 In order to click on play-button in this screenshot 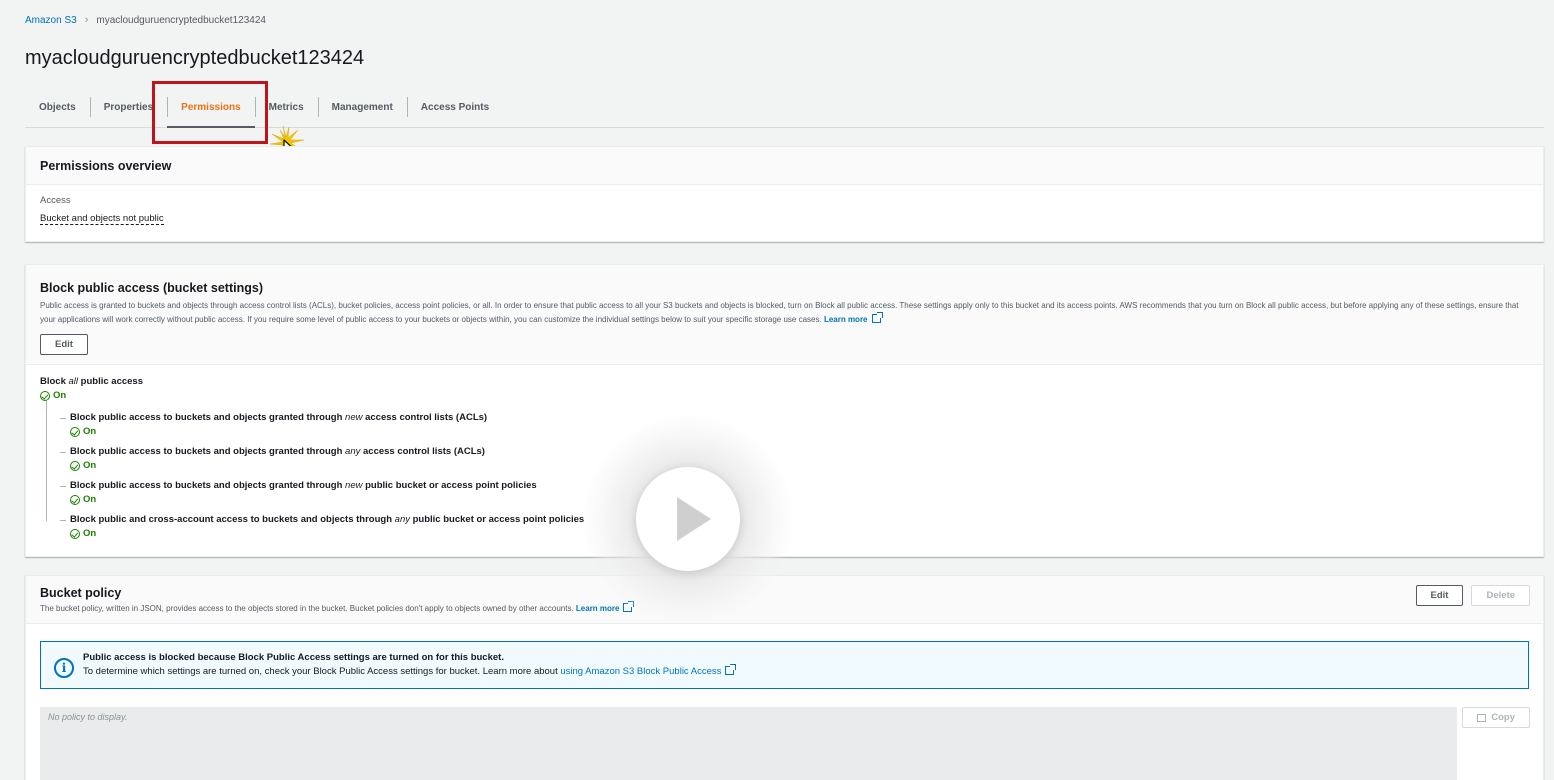, I will do `click(688, 519)`.